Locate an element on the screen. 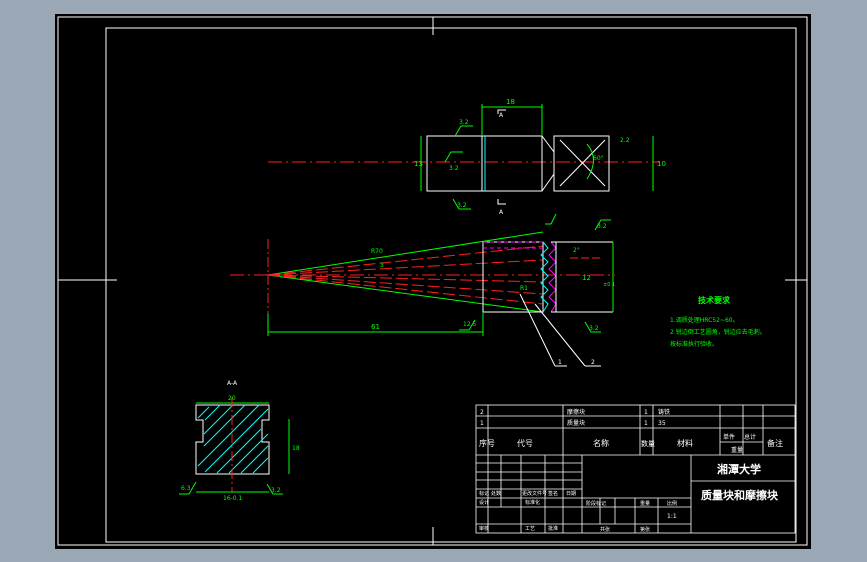 Image resolution: width=867 pixels, height=562 pixels. hdr-total: 总计 is located at coordinates (750, 437).